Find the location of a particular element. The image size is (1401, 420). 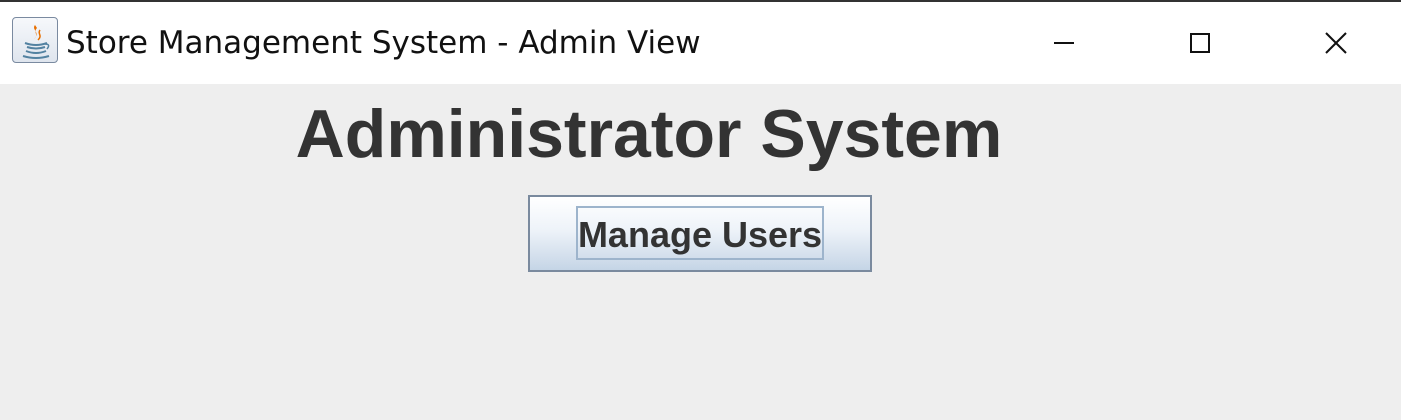

java-coffee-cup-icon is located at coordinates (35, 40).